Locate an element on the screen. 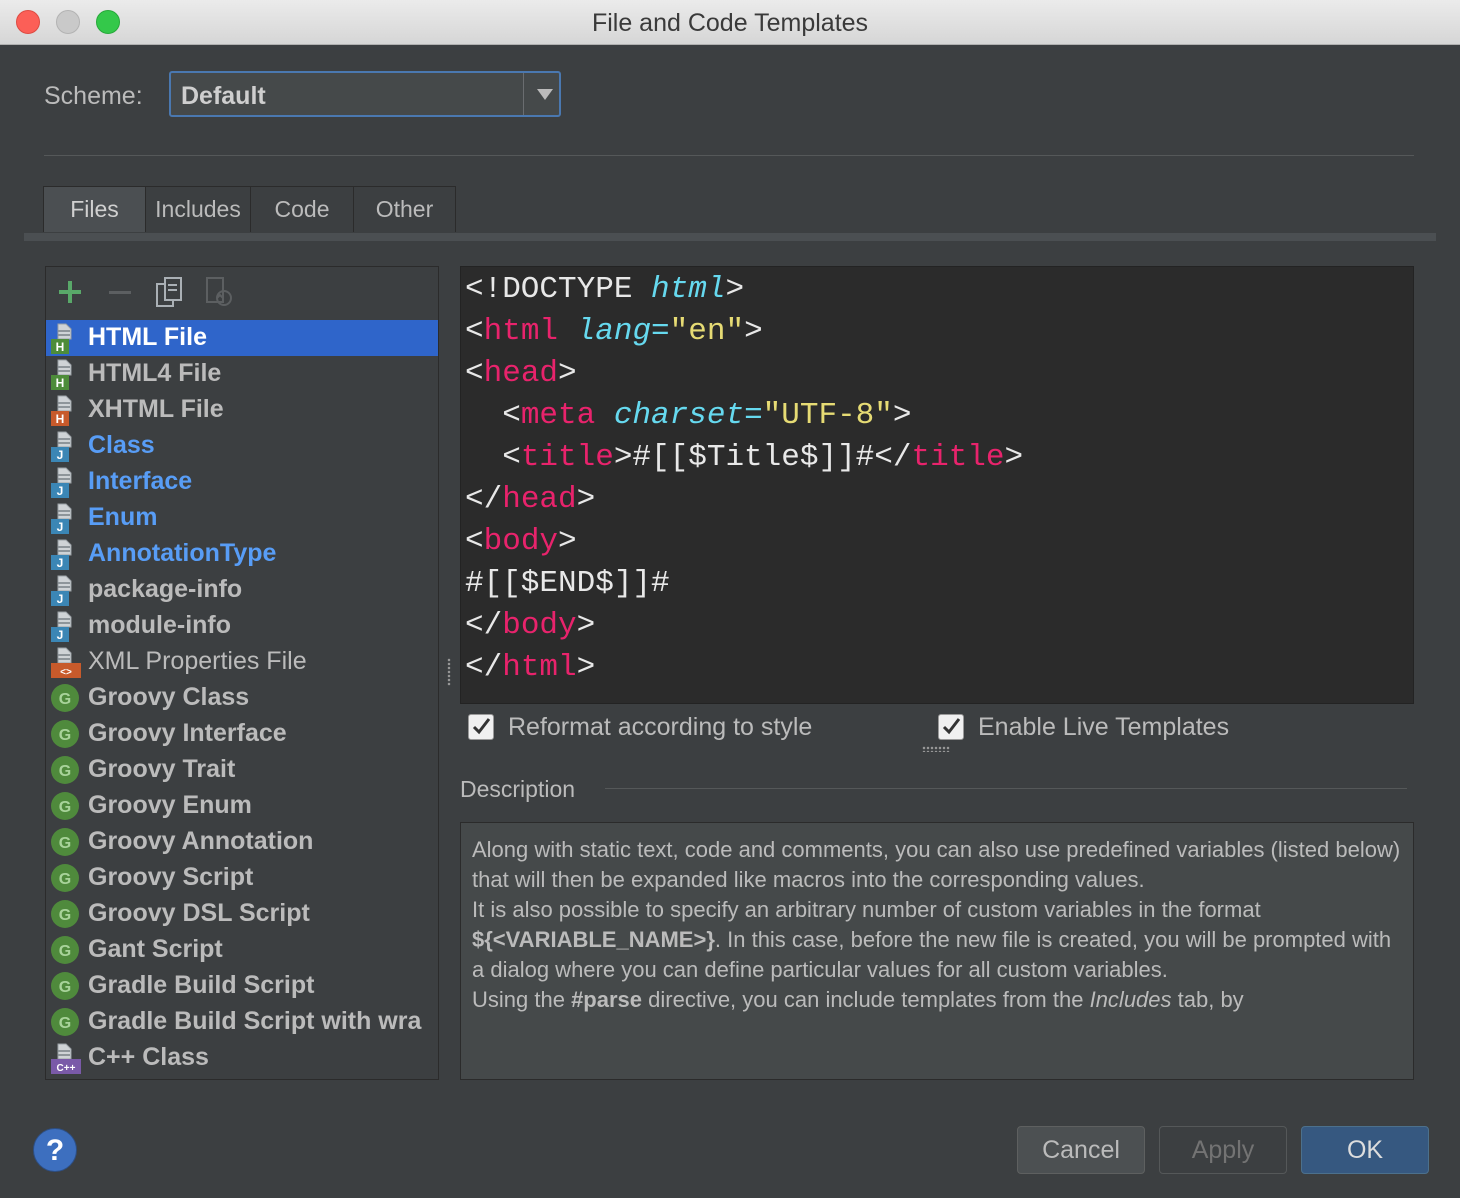 This screenshot has width=1460, height=1198. svg-text: C++ is located at coordinates (66, 1068).